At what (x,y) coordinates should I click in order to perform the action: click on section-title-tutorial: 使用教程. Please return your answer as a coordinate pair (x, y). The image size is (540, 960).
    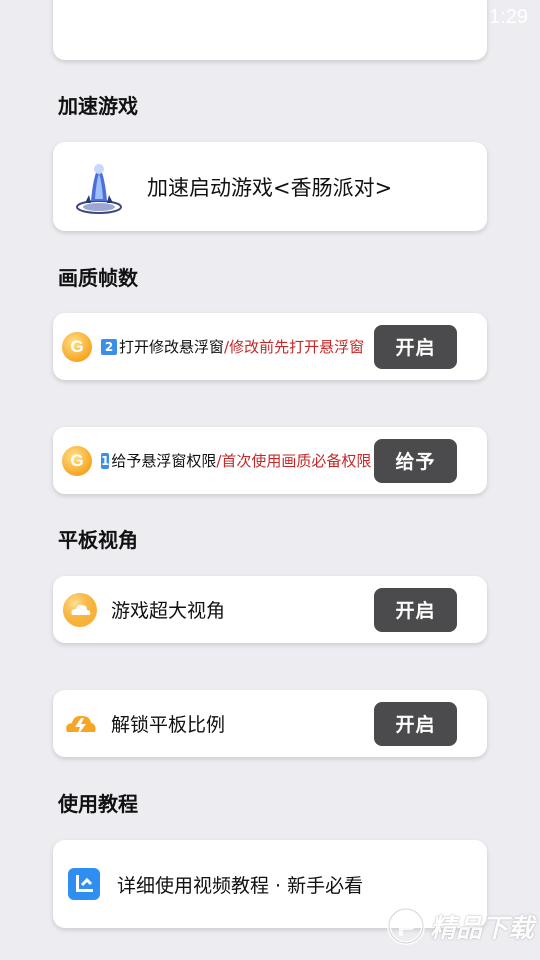
    Looking at the image, I should click on (98, 804).